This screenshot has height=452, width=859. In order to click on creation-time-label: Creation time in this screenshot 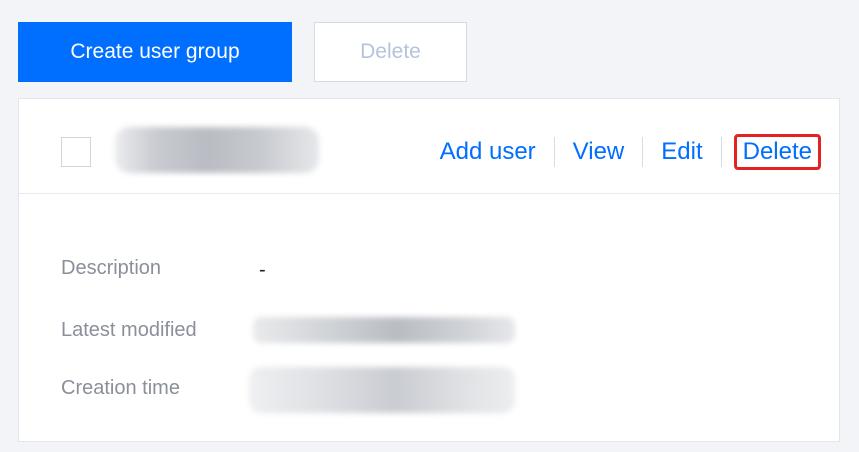, I will do `click(120, 388)`.